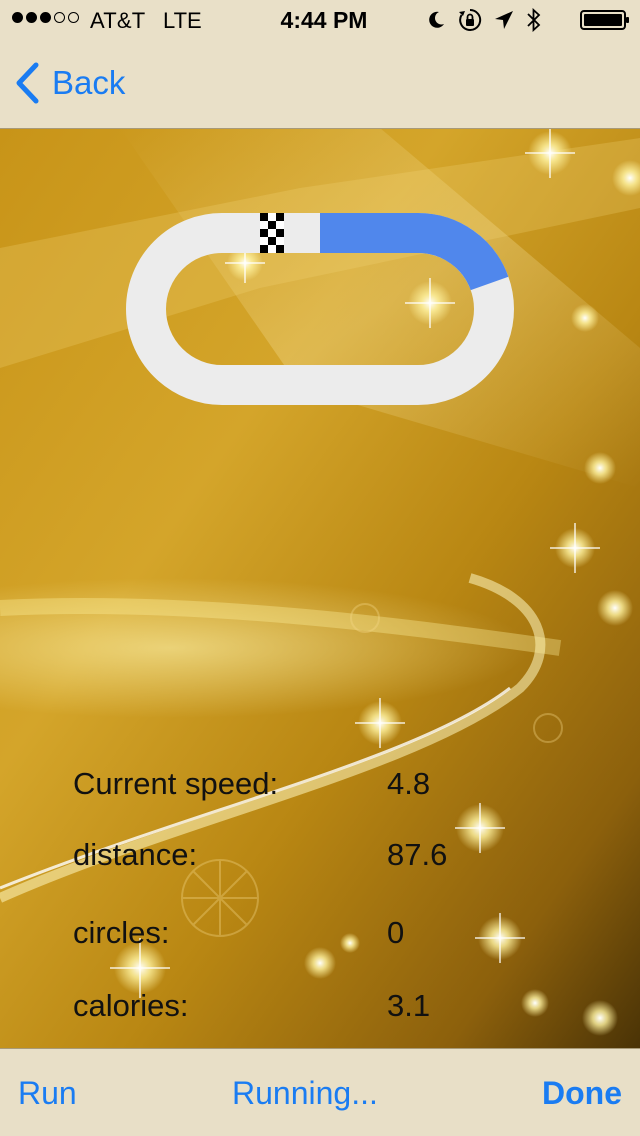 The height and width of the screenshot is (1136, 640). I want to click on status-icons, so click(484, 20).